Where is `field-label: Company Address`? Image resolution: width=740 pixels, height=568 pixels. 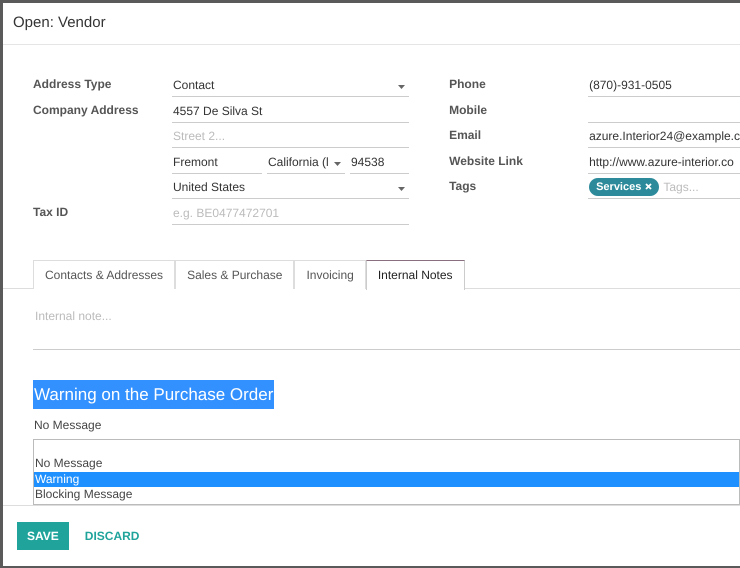
field-label: Company Address is located at coordinates (86, 109).